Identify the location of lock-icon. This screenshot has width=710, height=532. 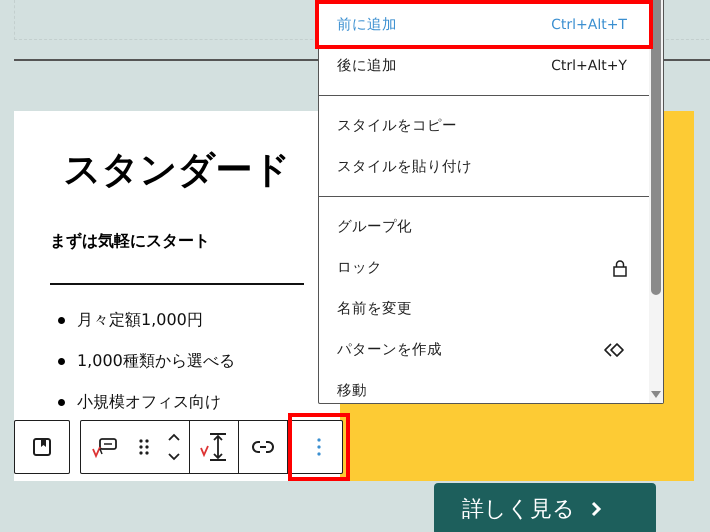
(620, 267).